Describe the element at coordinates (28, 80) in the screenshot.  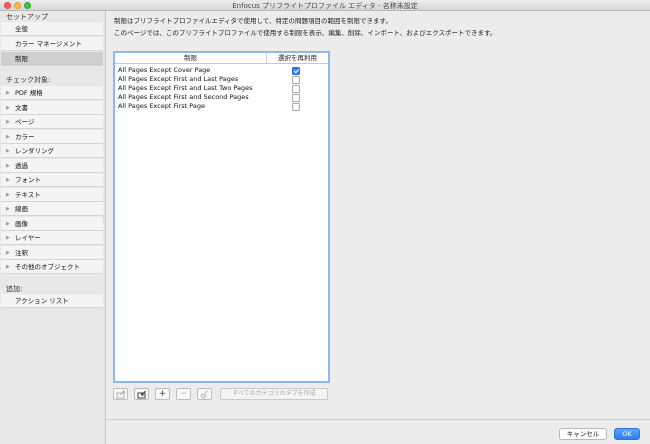
I see `check-header: チェック対象:` at that location.